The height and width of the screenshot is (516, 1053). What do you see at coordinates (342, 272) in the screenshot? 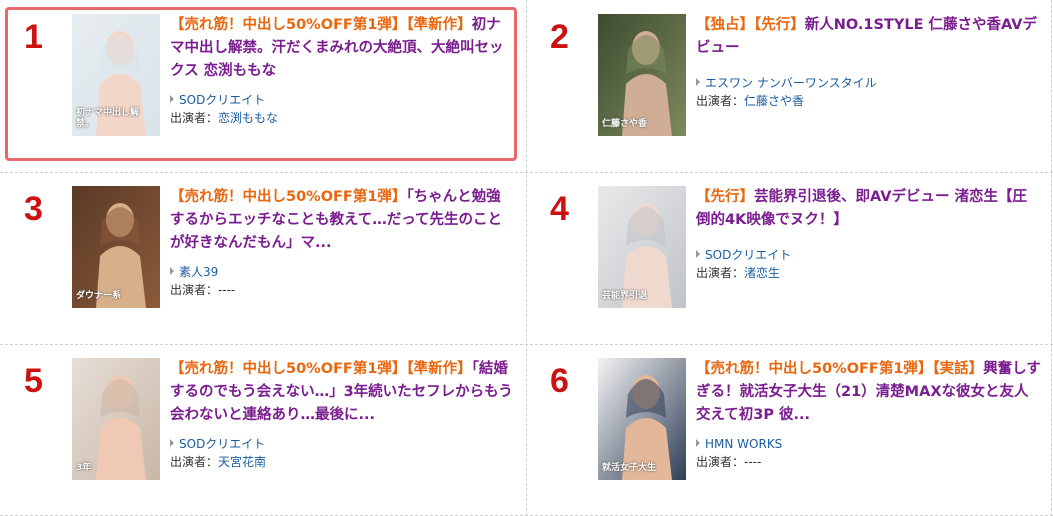
I see `maker-row: 素人39` at bounding box center [342, 272].